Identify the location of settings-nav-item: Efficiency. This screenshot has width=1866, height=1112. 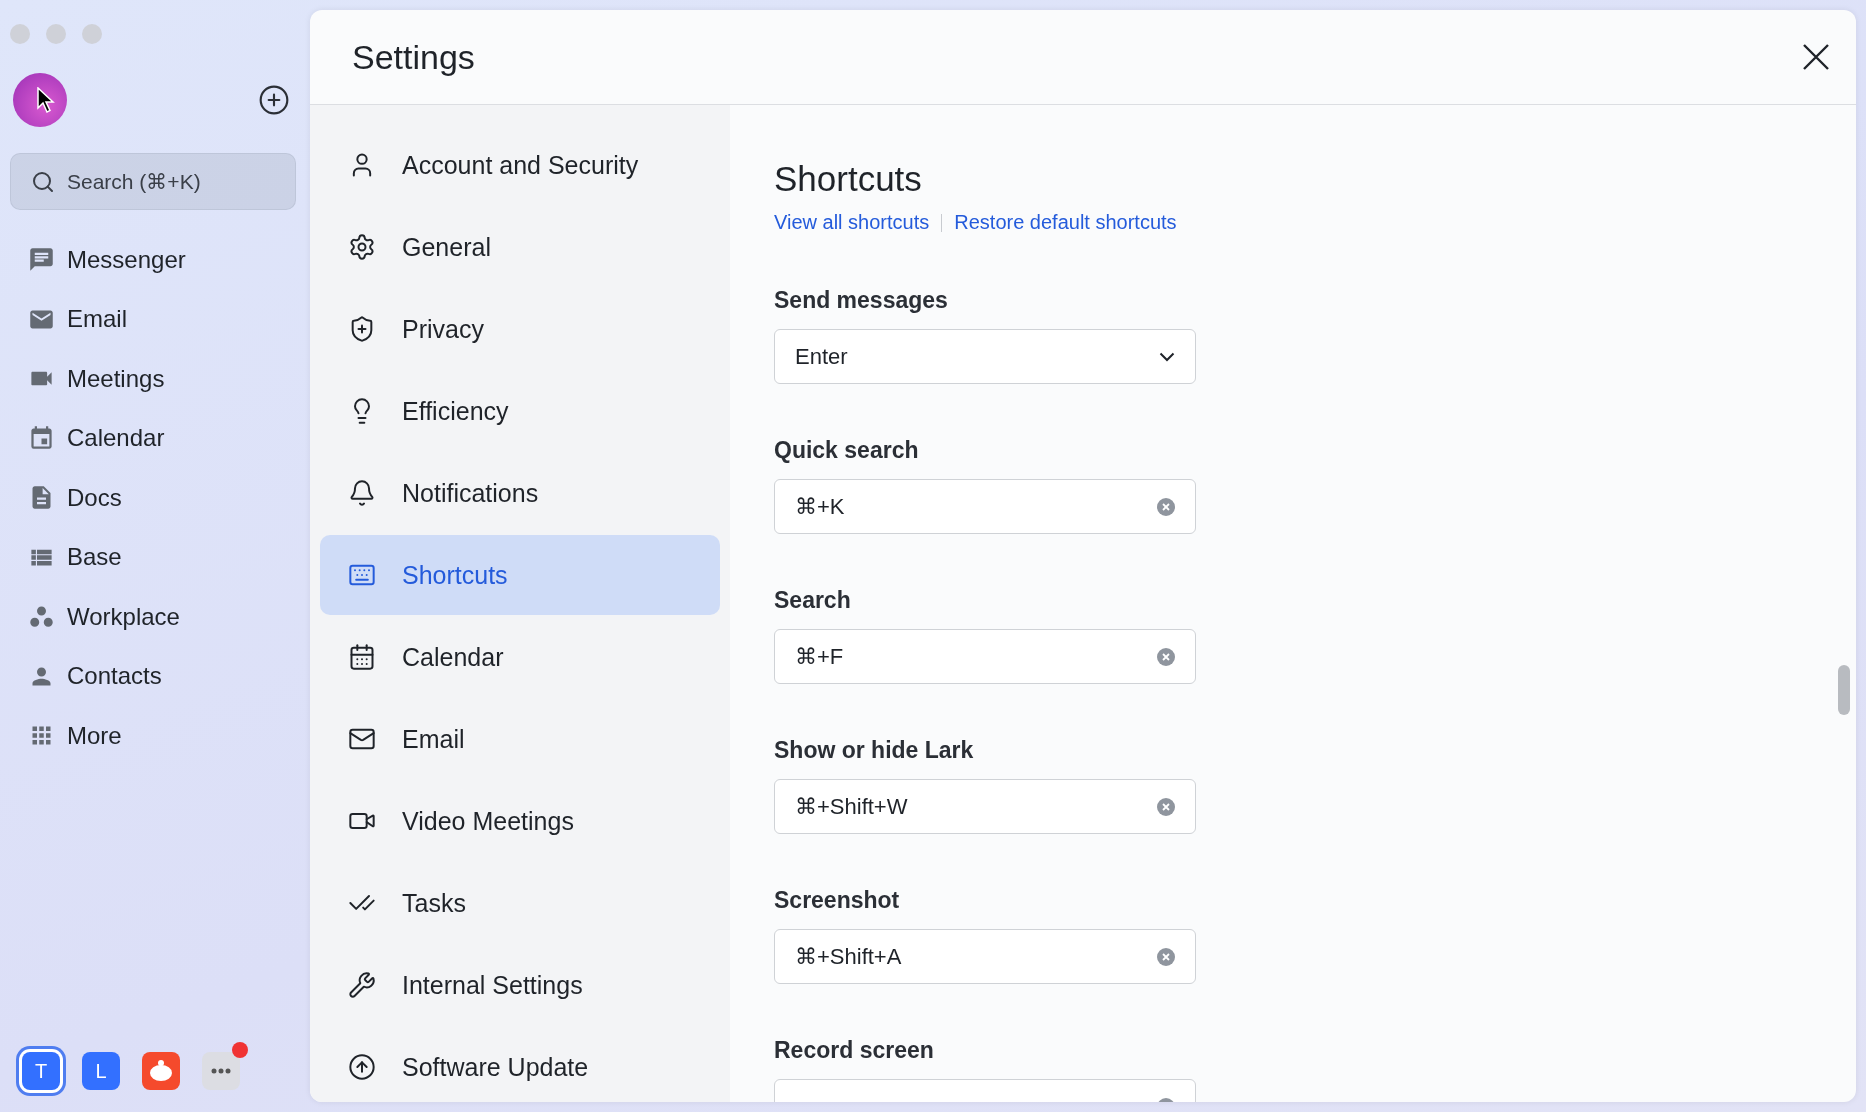
(520, 411).